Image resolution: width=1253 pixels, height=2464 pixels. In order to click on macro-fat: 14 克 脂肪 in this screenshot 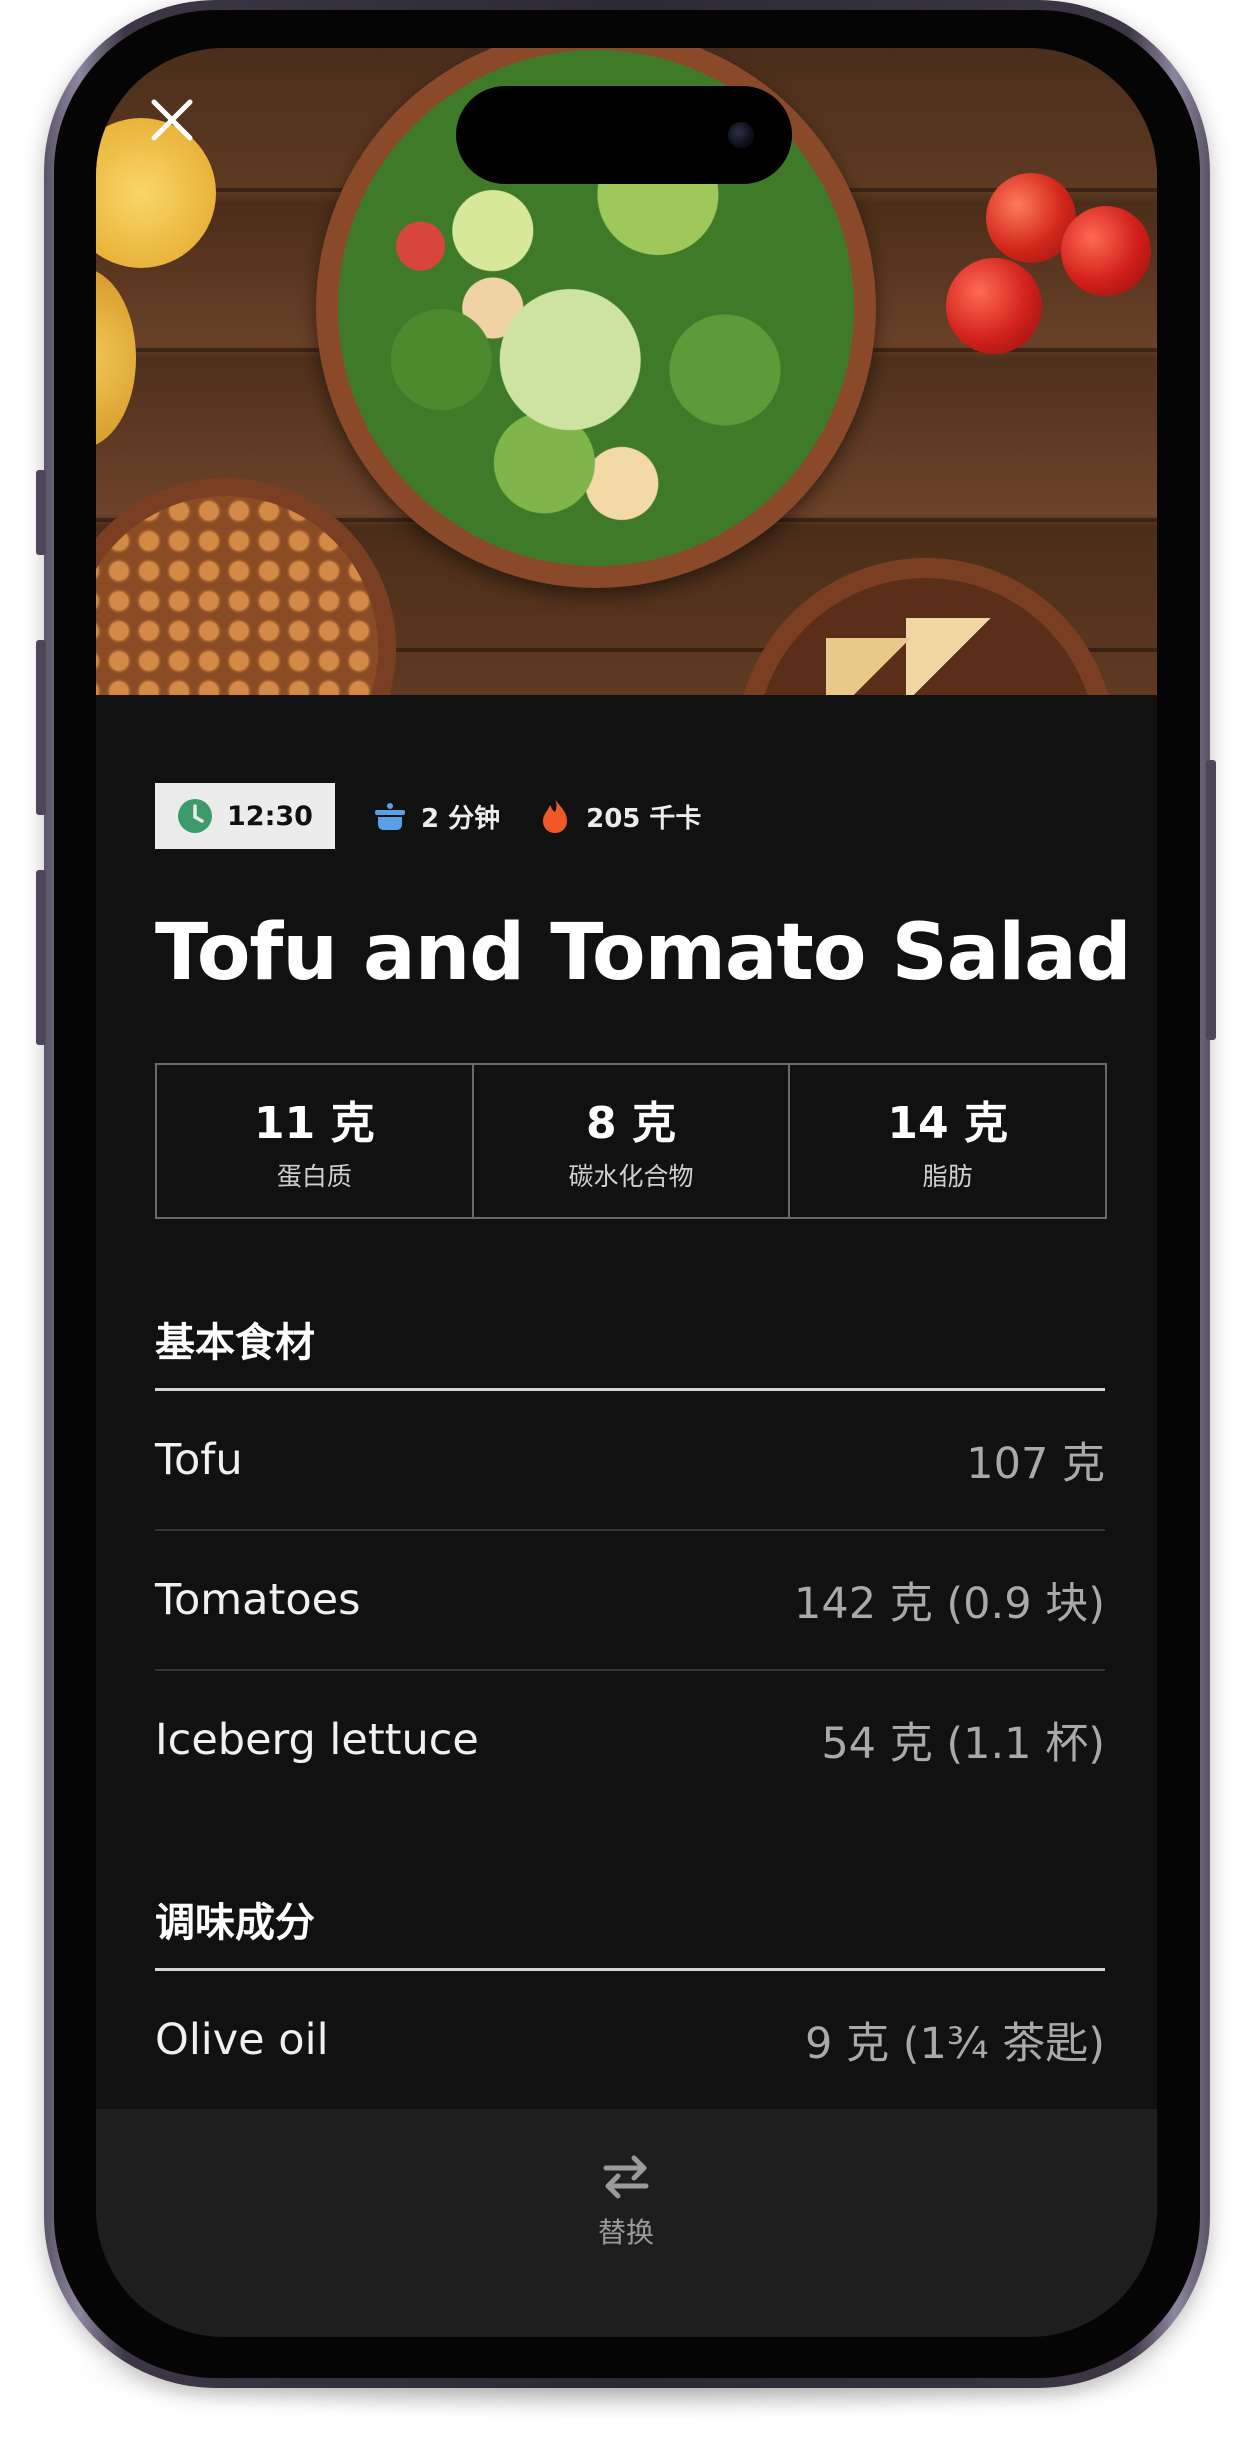, I will do `click(947, 1141)`.